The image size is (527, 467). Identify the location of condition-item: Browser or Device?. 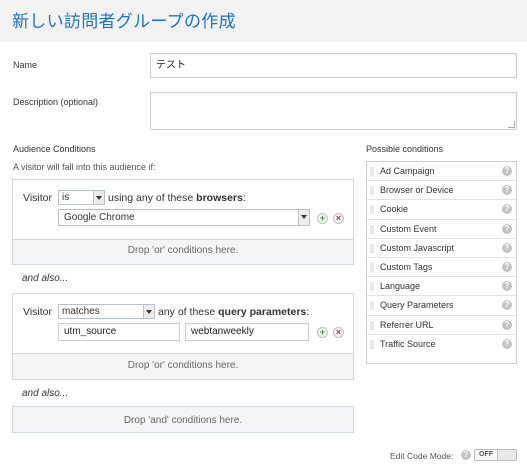
(441, 191).